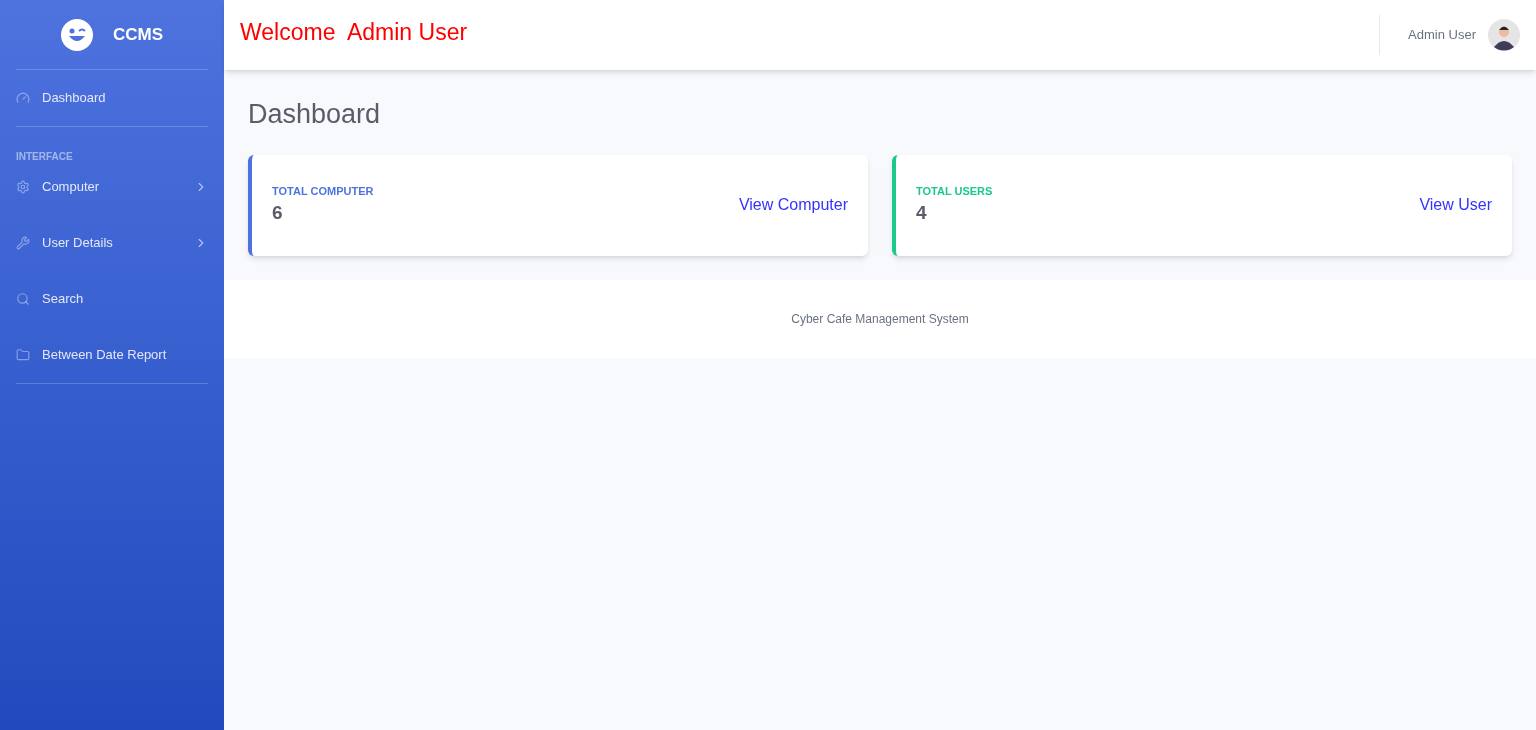 This screenshot has height=730, width=1536. What do you see at coordinates (76, 34) in the screenshot?
I see `smiley-logo-icon` at bounding box center [76, 34].